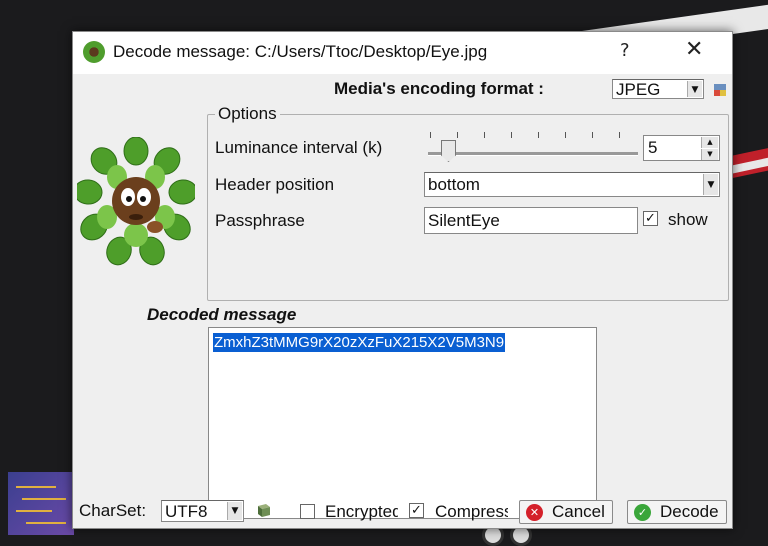 Image resolution: width=768 pixels, height=546 pixels. Describe the element at coordinates (694, 49) in the screenshot. I see `close-button: ✕` at that location.